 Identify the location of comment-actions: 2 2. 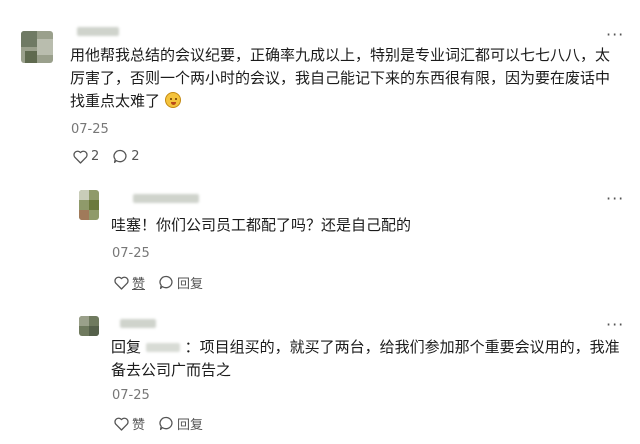
(113, 156).